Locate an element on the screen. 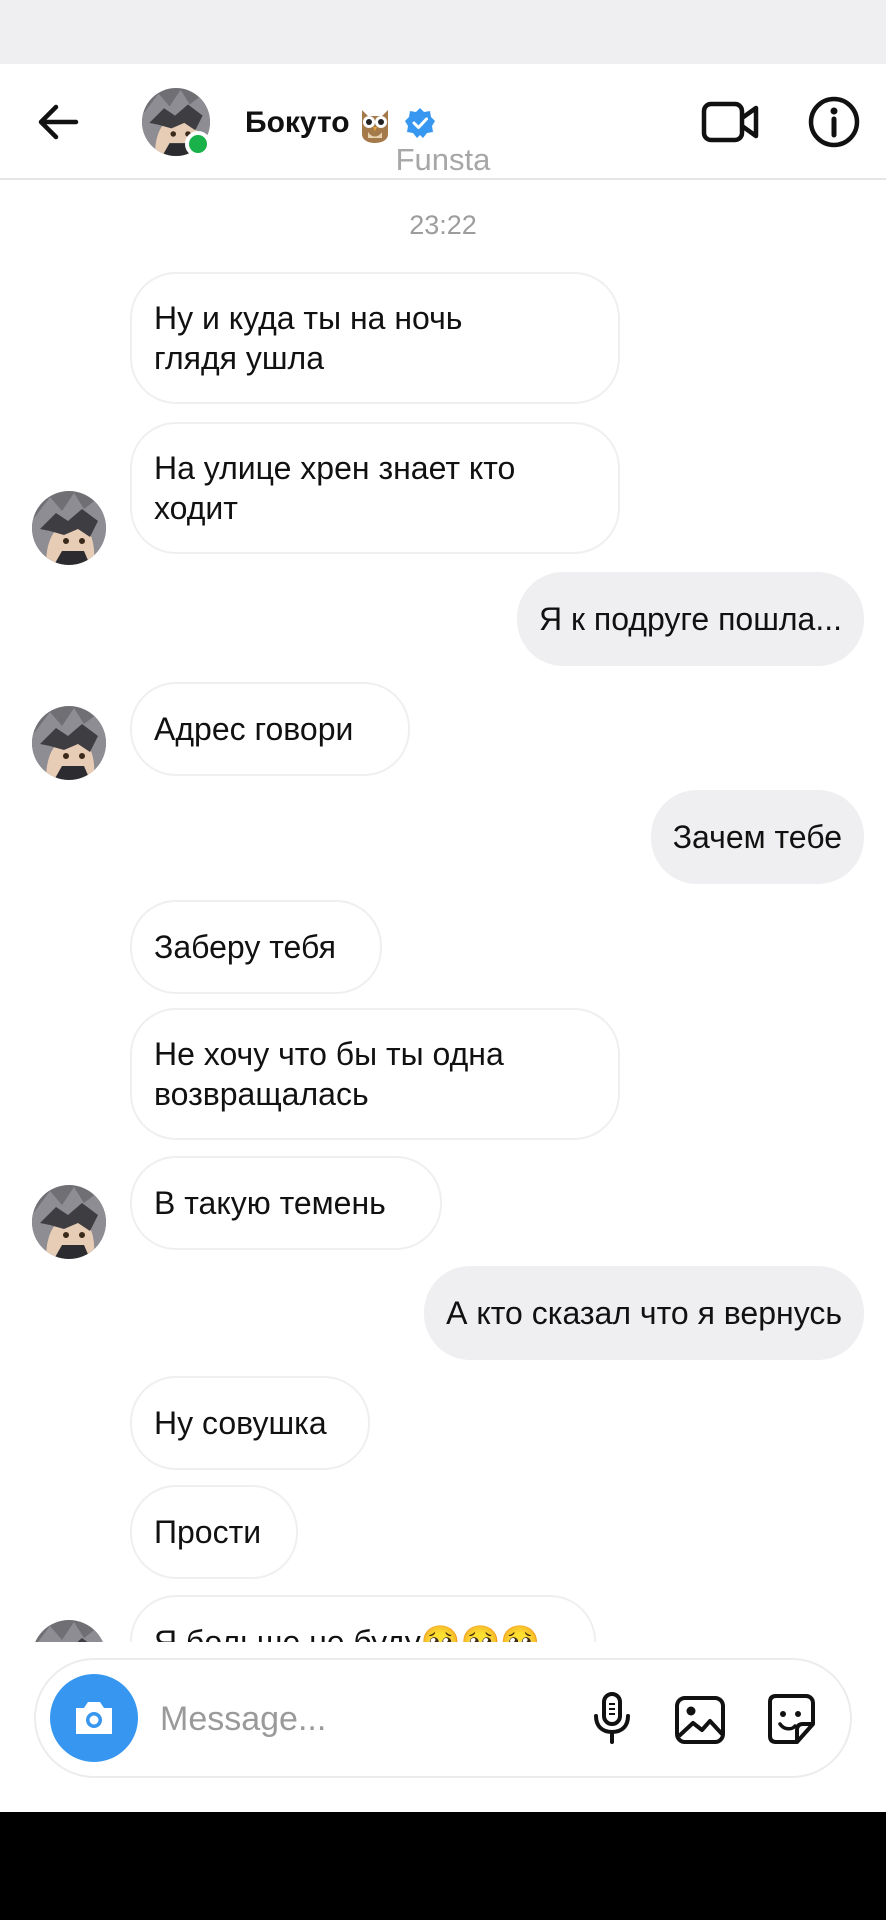 This screenshot has height=1920, width=886. message-line: А кто сказал что я вернусь is located at coordinates (644, 1313).